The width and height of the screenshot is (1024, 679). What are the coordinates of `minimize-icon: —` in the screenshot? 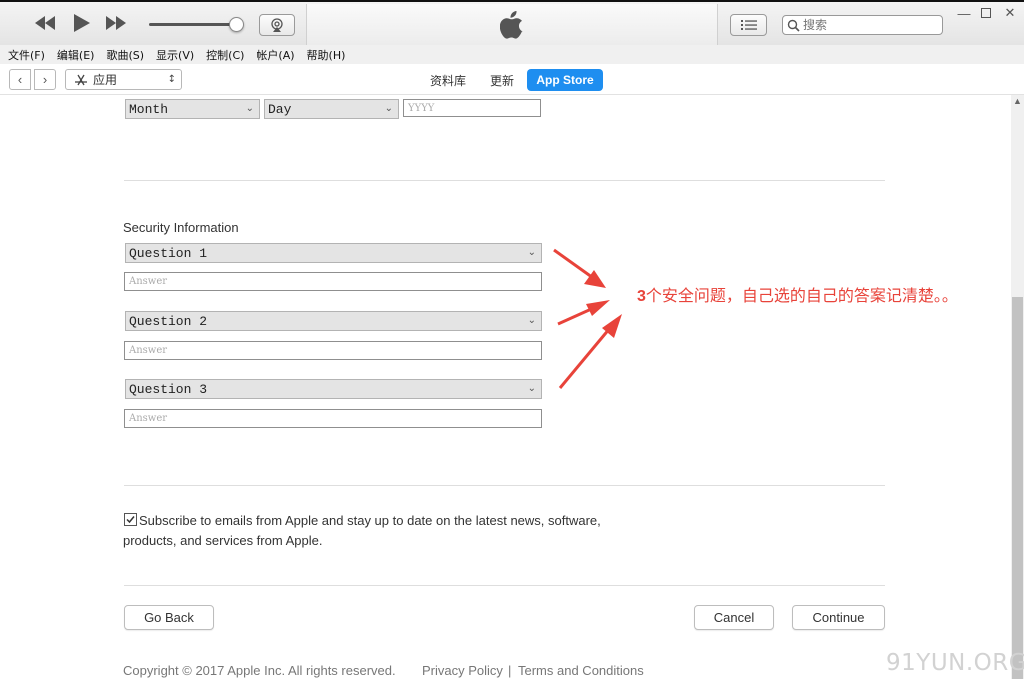 It's located at (964, 13).